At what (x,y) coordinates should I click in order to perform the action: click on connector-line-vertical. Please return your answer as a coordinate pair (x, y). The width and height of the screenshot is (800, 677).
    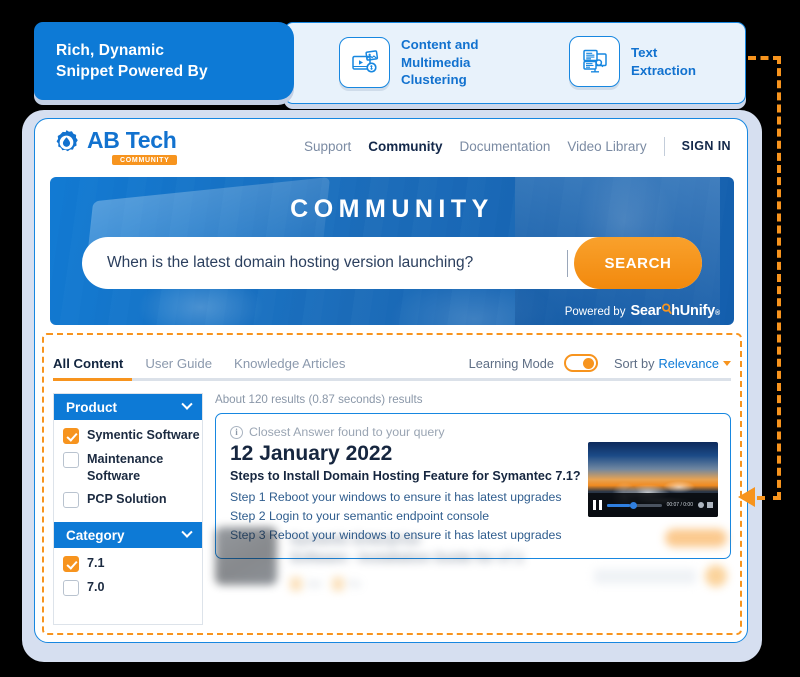
    Looking at the image, I should click on (779, 278).